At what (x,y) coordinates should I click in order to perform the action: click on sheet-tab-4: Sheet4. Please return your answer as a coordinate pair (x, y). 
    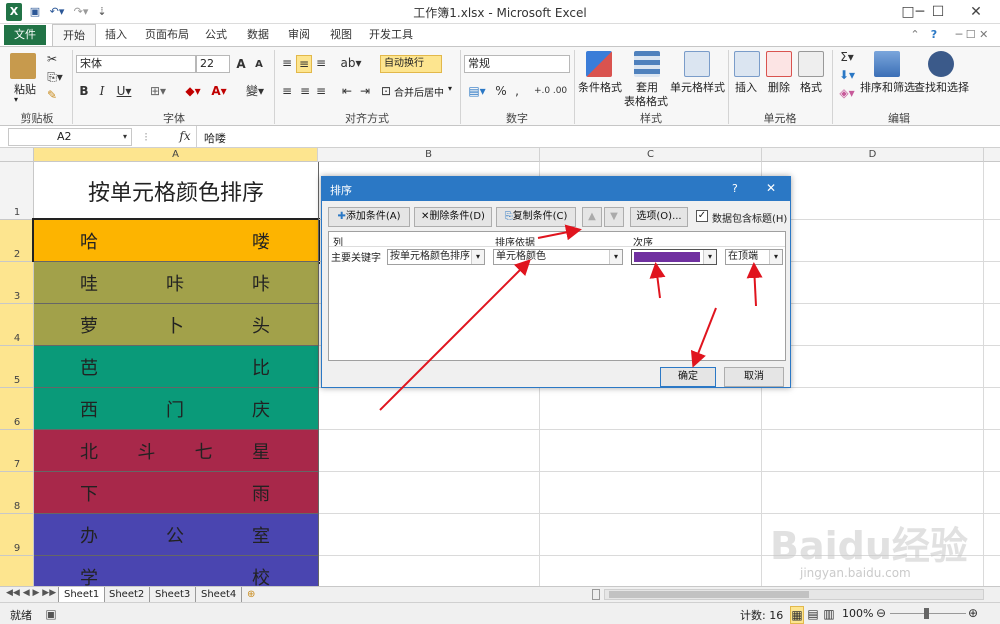
    Looking at the image, I should click on (219, 594).